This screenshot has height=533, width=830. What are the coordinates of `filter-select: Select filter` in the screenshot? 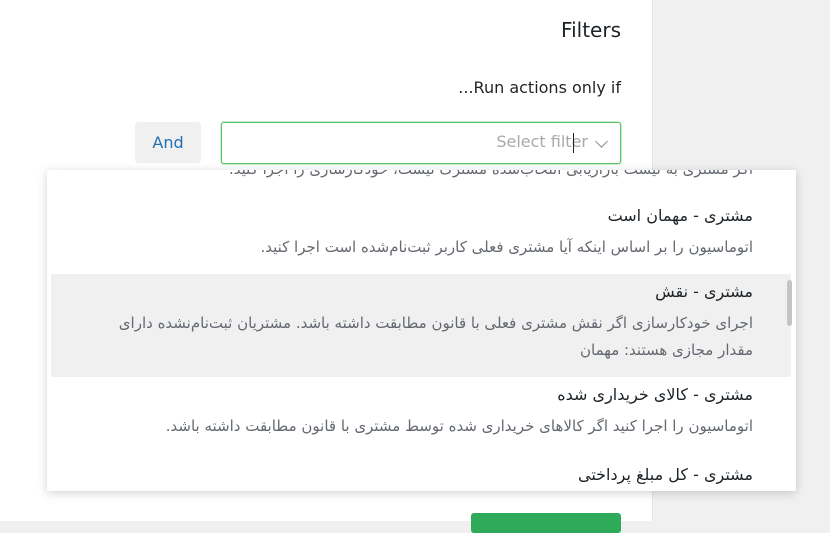 It's located at (421, 143).